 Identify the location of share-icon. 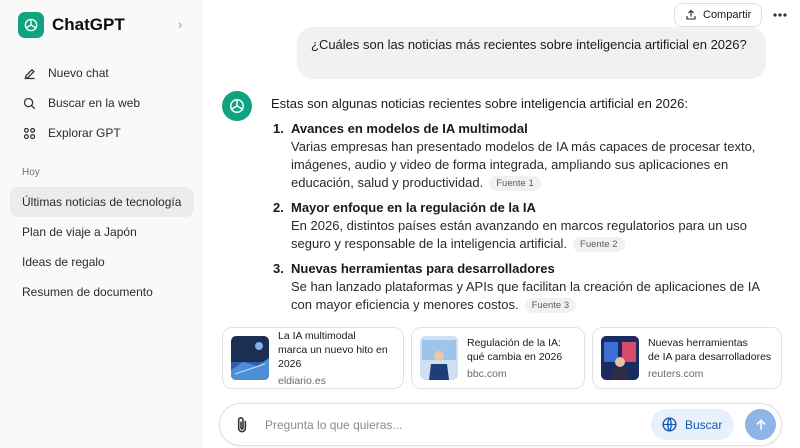
(691, 14).